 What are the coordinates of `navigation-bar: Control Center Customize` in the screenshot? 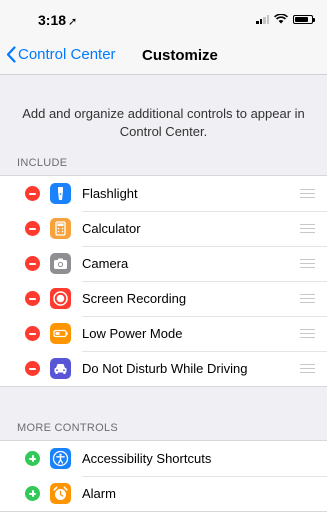 It's located at (163, 56).